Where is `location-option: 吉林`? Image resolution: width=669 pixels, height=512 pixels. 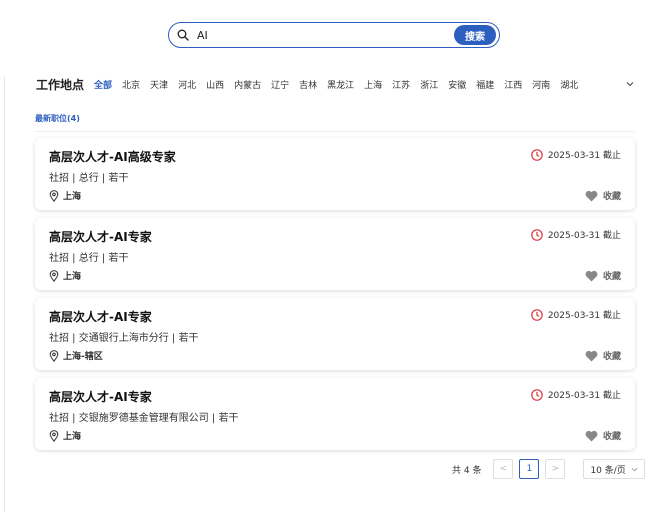 location-option: 吉林 is located at coordinates (308, 84).